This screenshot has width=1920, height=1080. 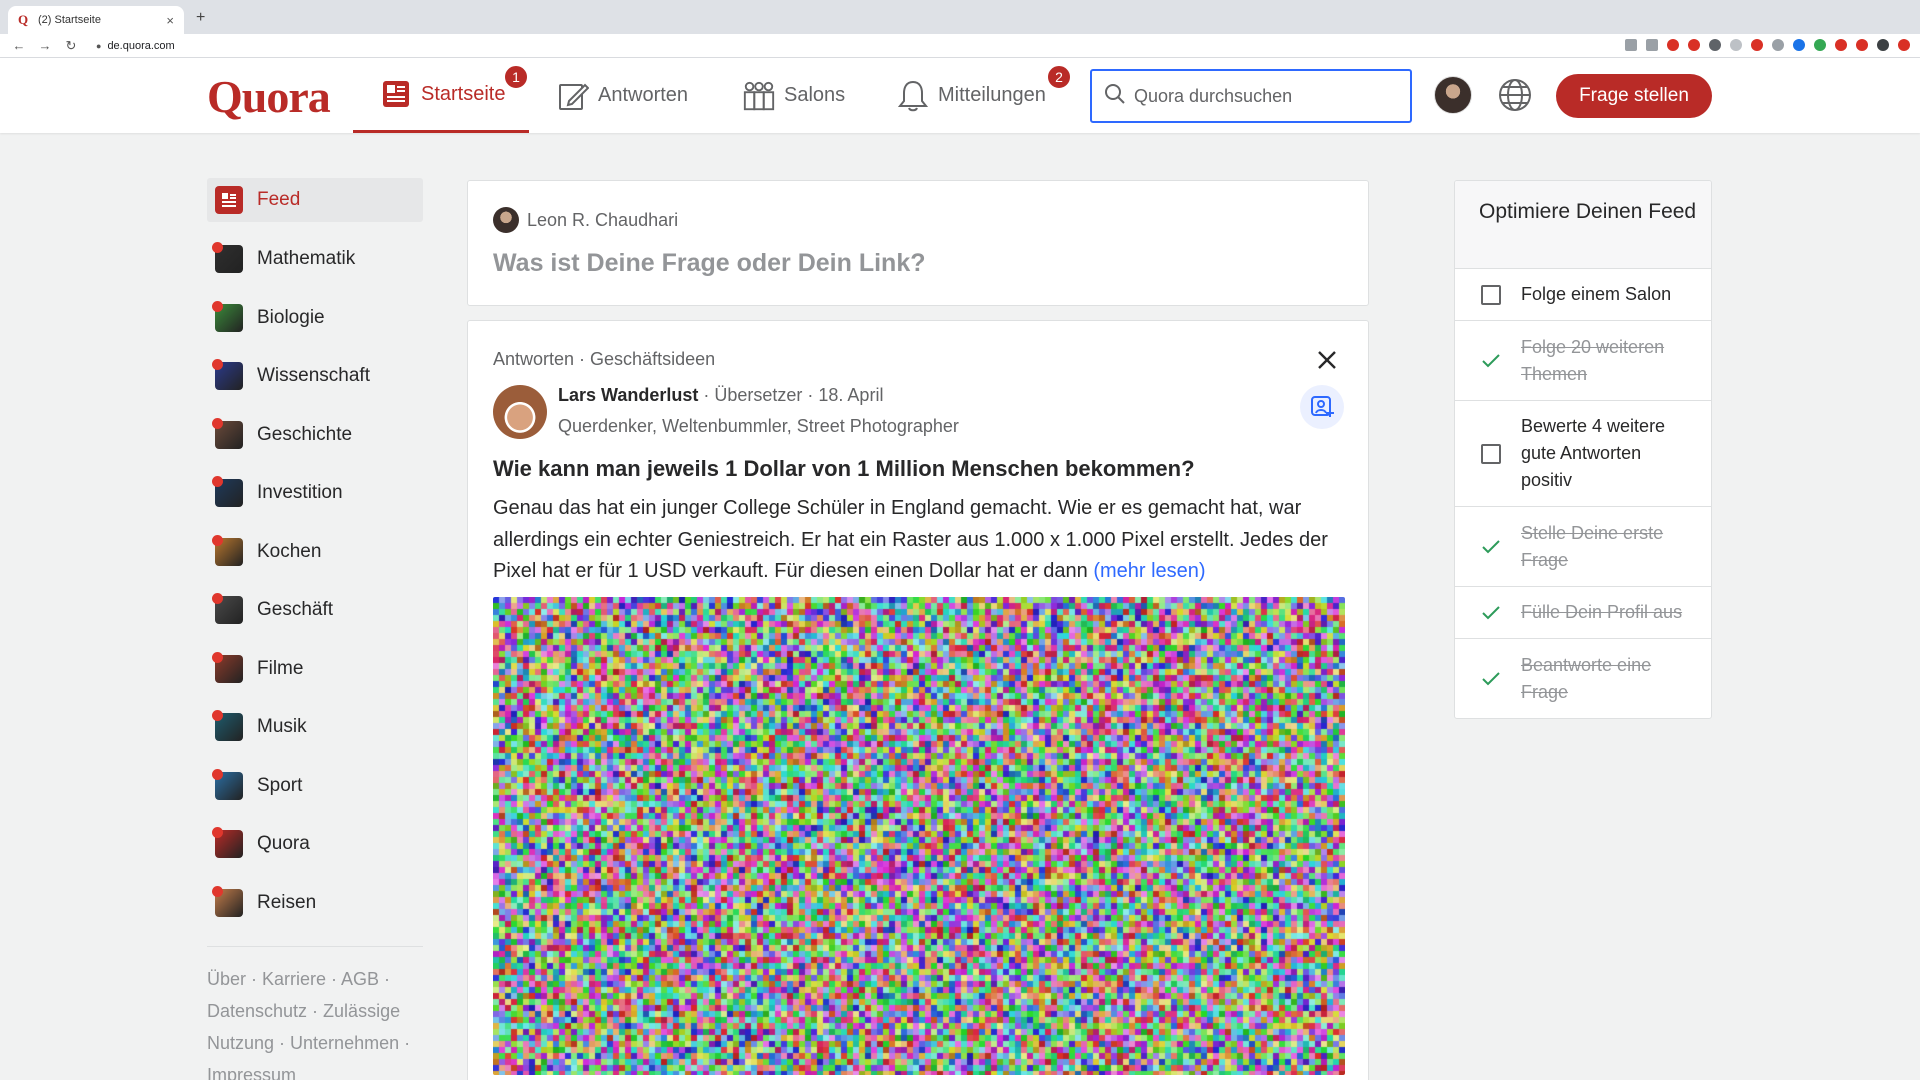 I want to click on profile-avatar, so click(x=1453, y=95).